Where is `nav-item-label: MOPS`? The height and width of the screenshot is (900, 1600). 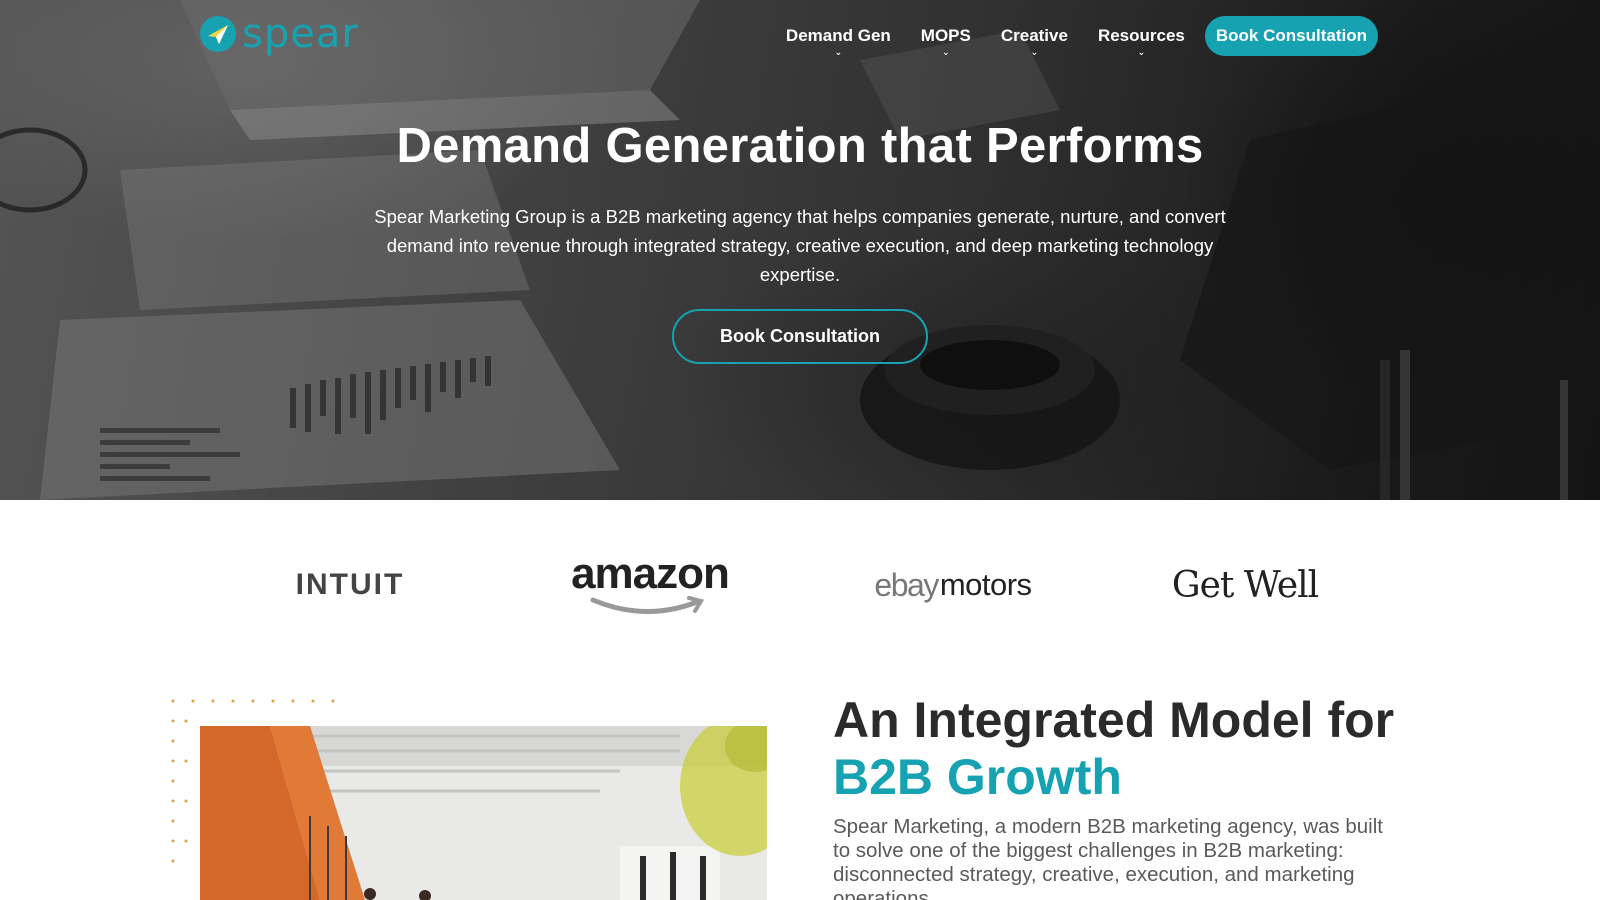
nav-item-label: MOPS is located at coordinates (945, 35).